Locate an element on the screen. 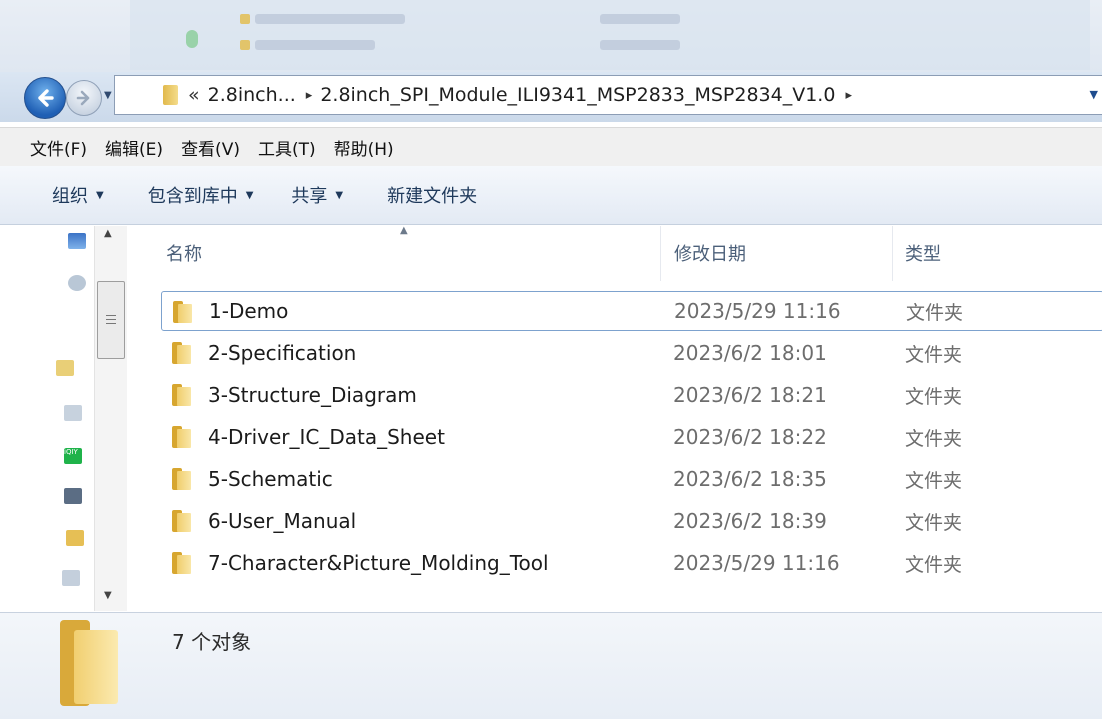  scrollbar-thumb is located at coordinates (111, 320).